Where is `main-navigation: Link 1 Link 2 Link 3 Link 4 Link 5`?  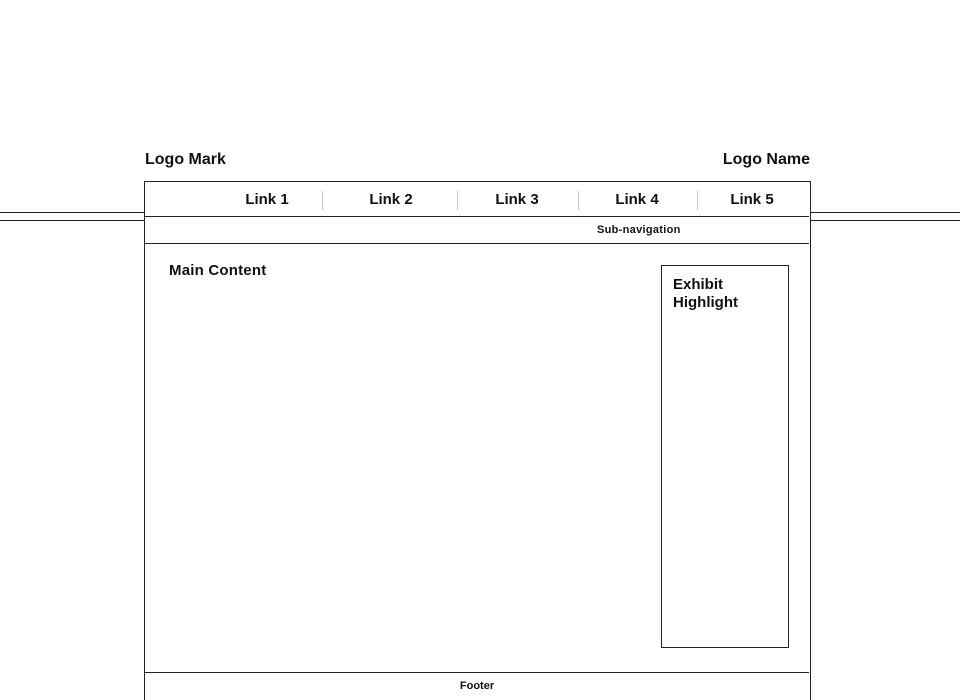
main-navigation: Link 1 Link 2 Link 3 Link 4 Link 5 is located at coordinates (477, 199).